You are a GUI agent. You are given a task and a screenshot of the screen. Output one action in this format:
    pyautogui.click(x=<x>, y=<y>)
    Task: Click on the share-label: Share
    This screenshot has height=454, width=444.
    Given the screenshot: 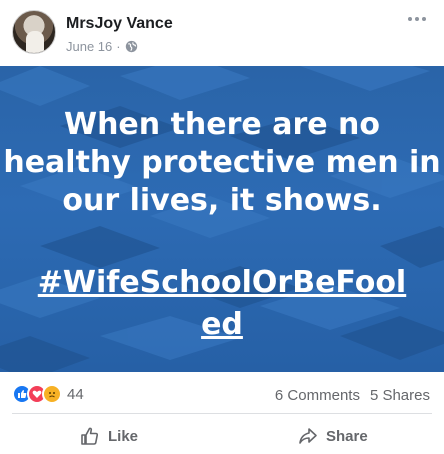 What is the action you would take?
    pyautogui.click(x=347, y=436)
    